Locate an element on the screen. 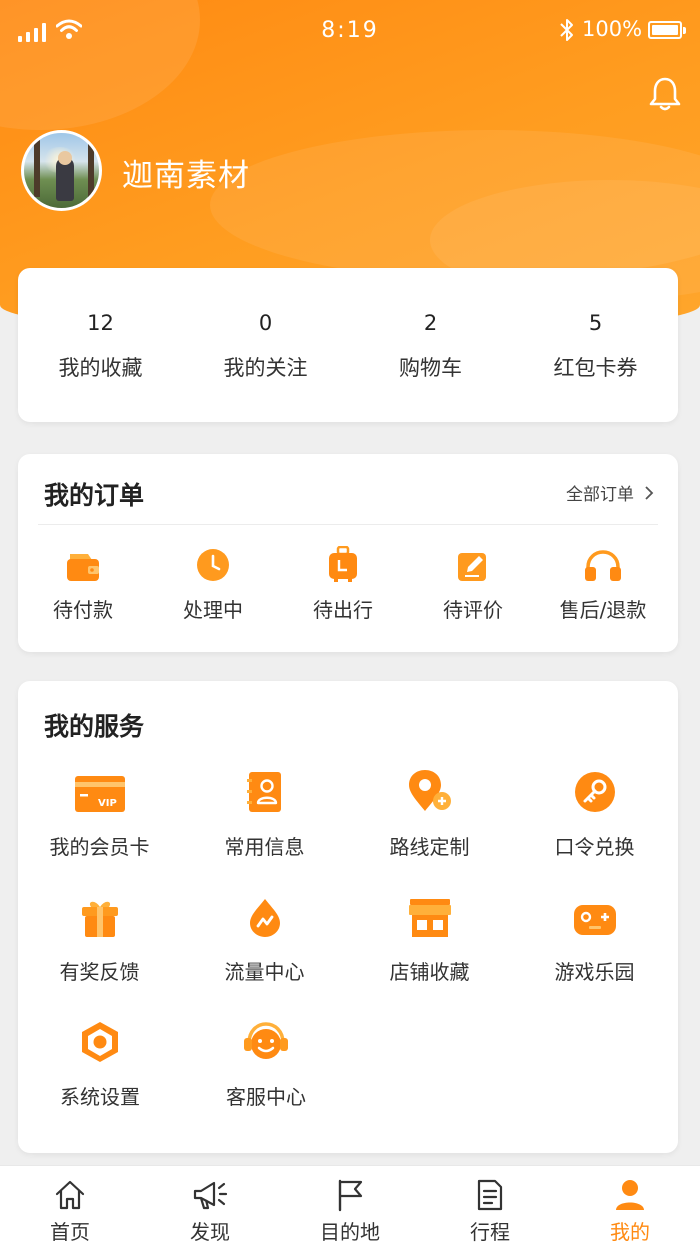  contacts-icon is located at coordinates (263, 792).